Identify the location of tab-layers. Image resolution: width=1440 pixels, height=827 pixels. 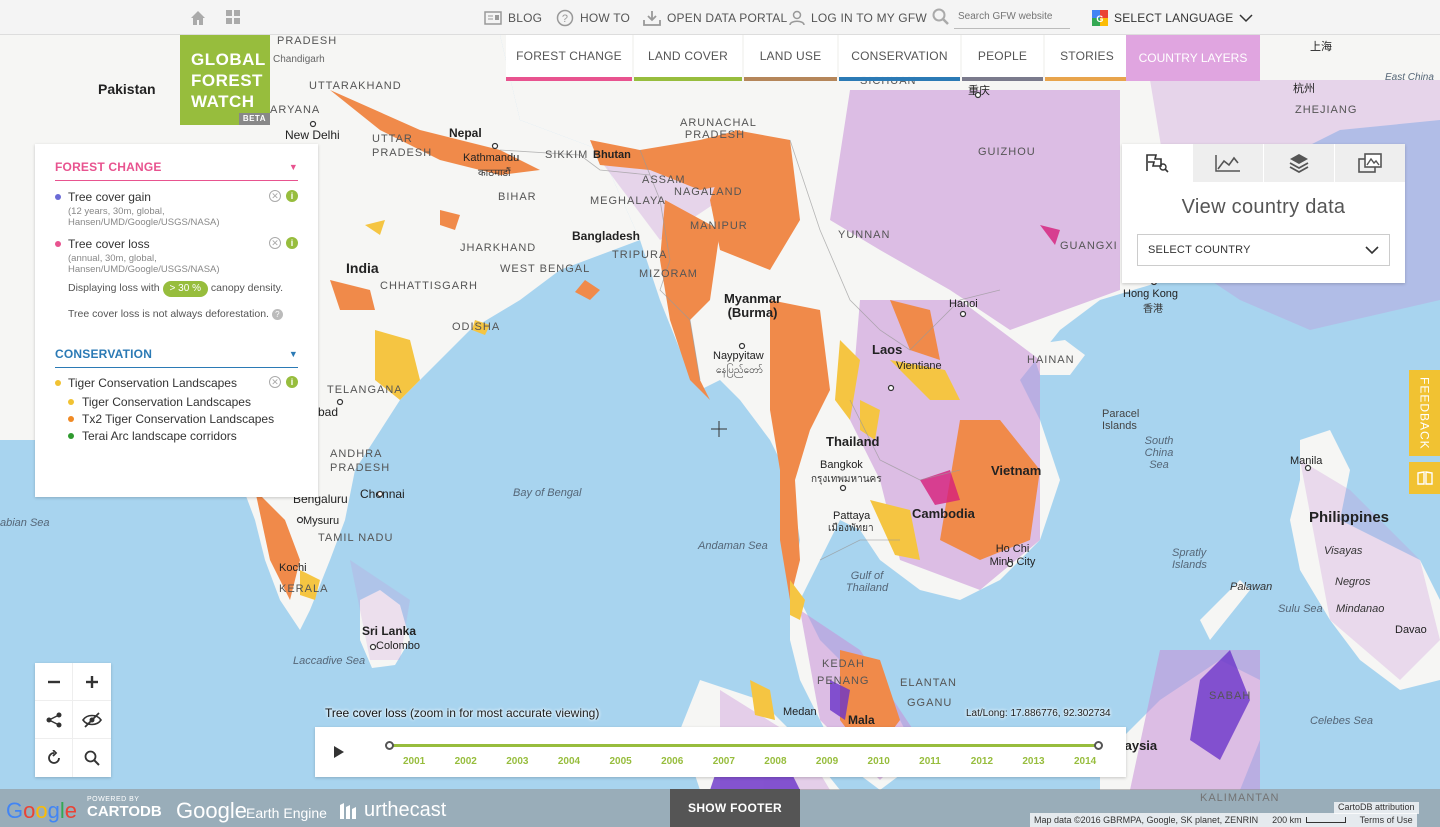
(1298, 163).